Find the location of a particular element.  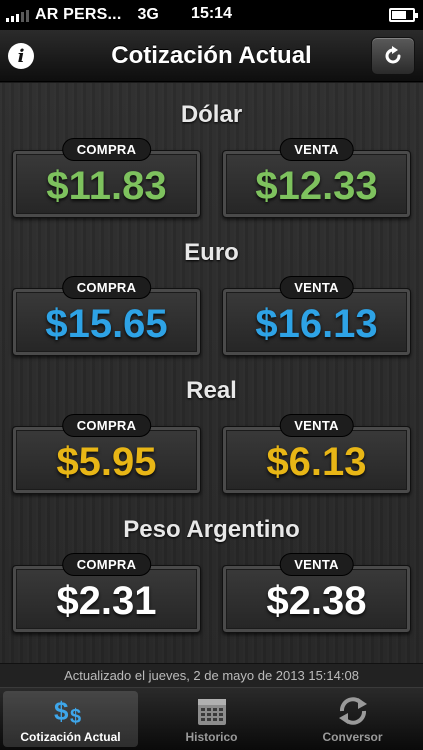

dollar-icon: $ $ is located at coordinates (71, 711).